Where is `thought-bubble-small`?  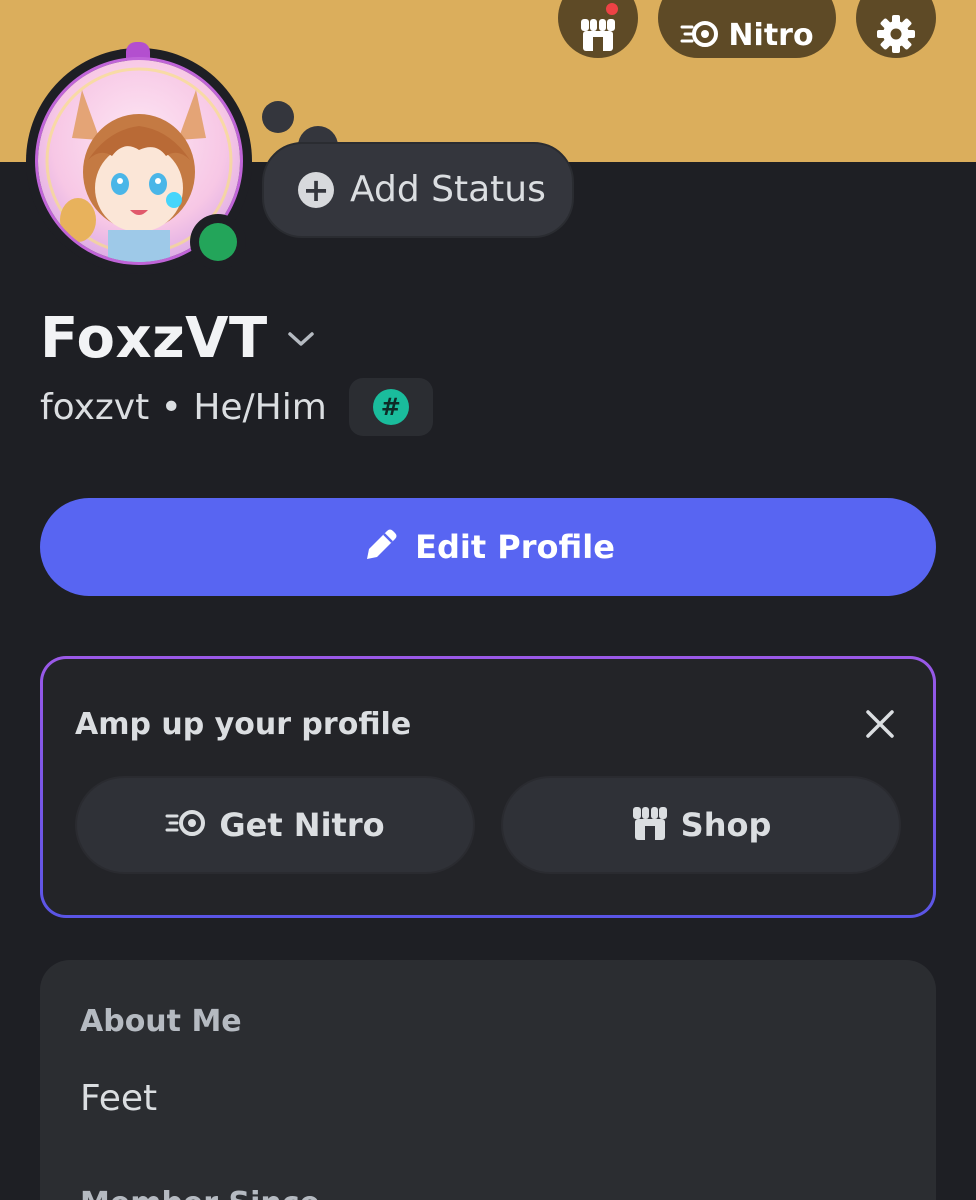
thought-bubble-small is located at coordinates (278, 117).